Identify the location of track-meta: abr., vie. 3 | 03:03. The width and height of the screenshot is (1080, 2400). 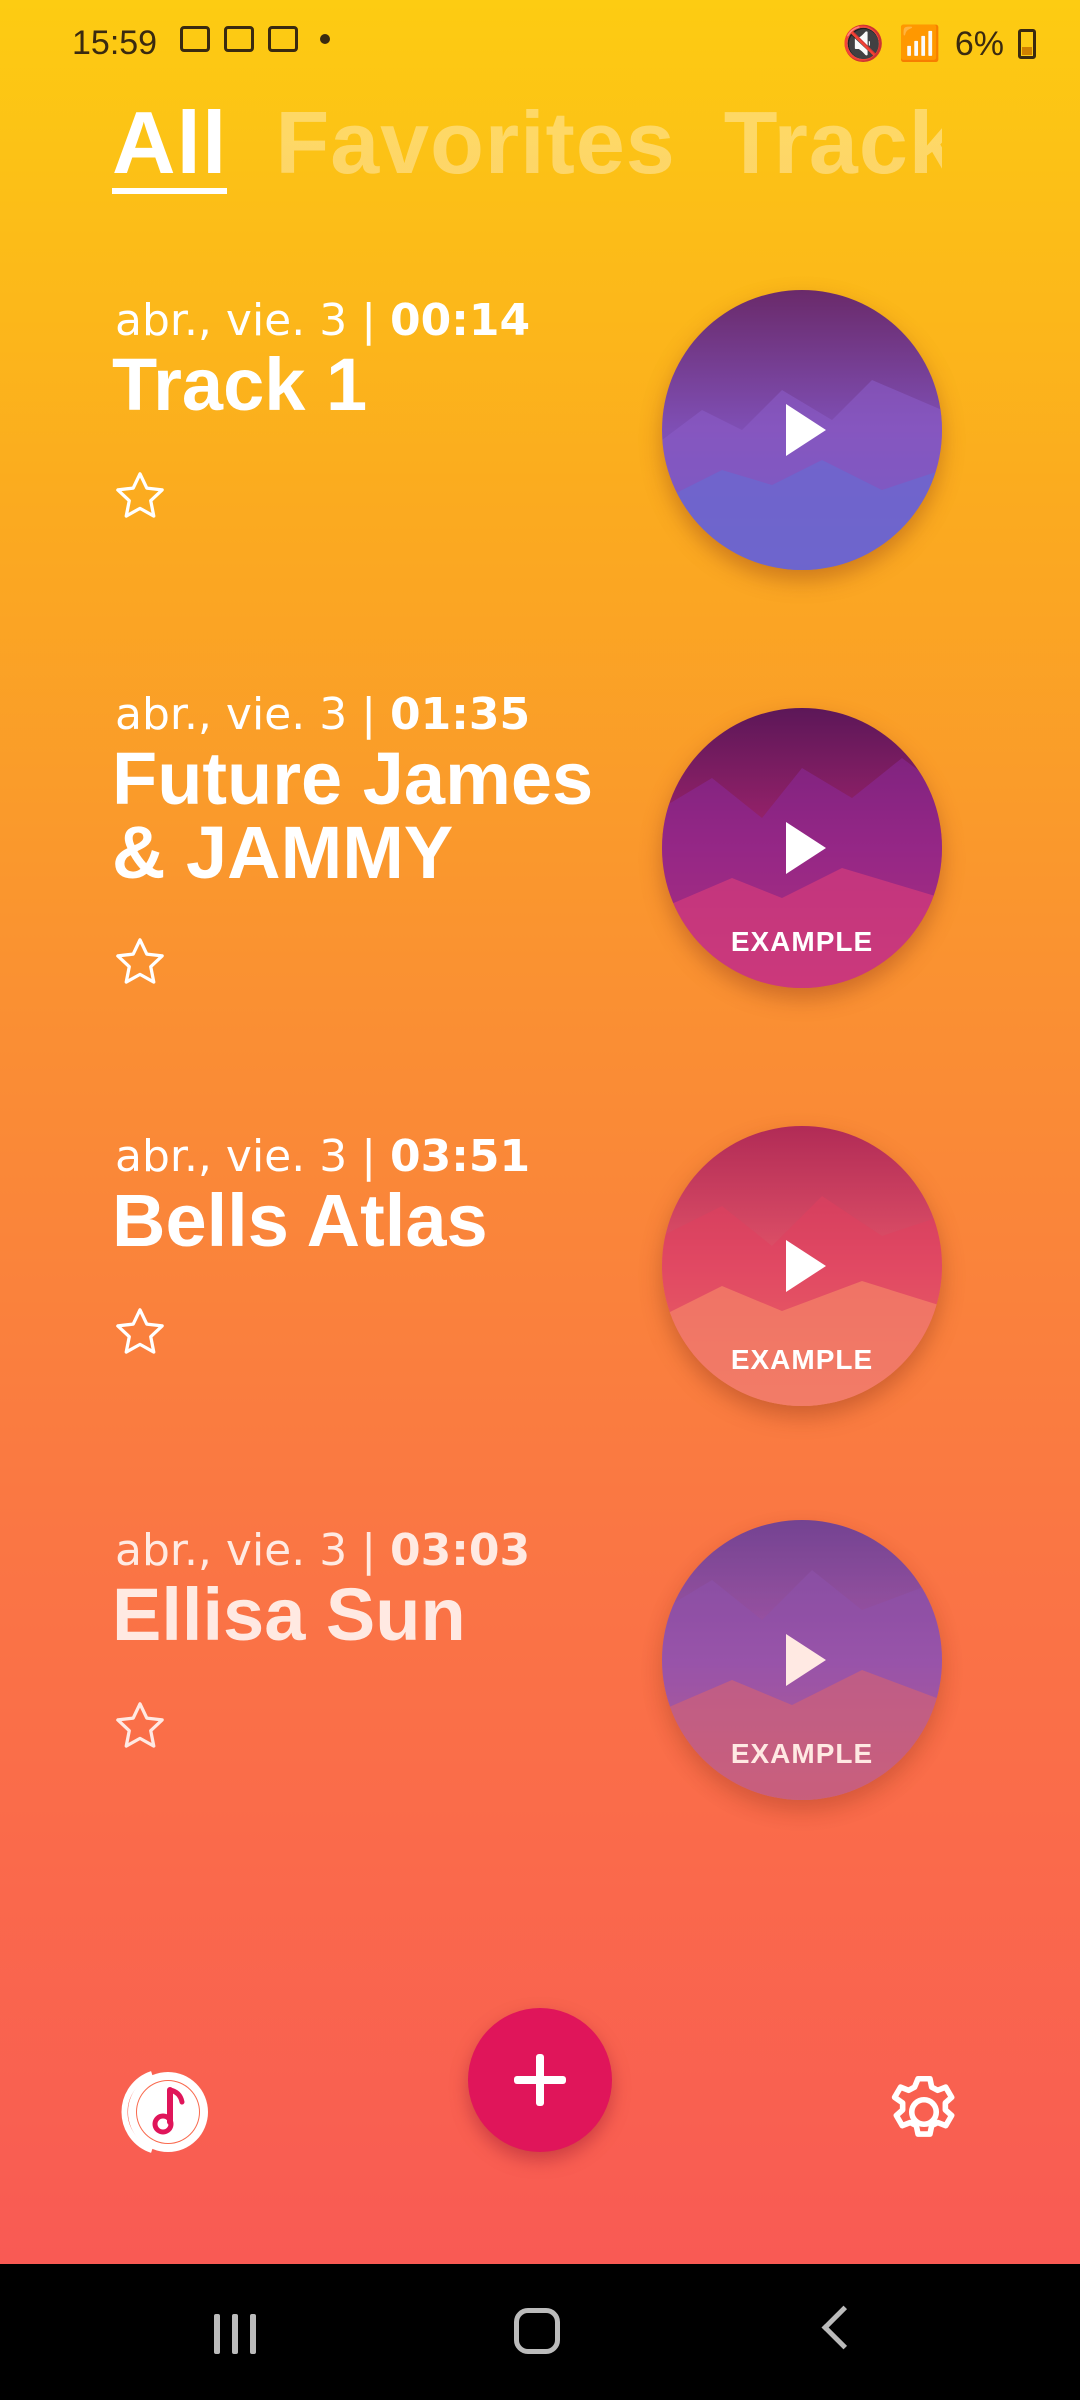
(322, 1551).